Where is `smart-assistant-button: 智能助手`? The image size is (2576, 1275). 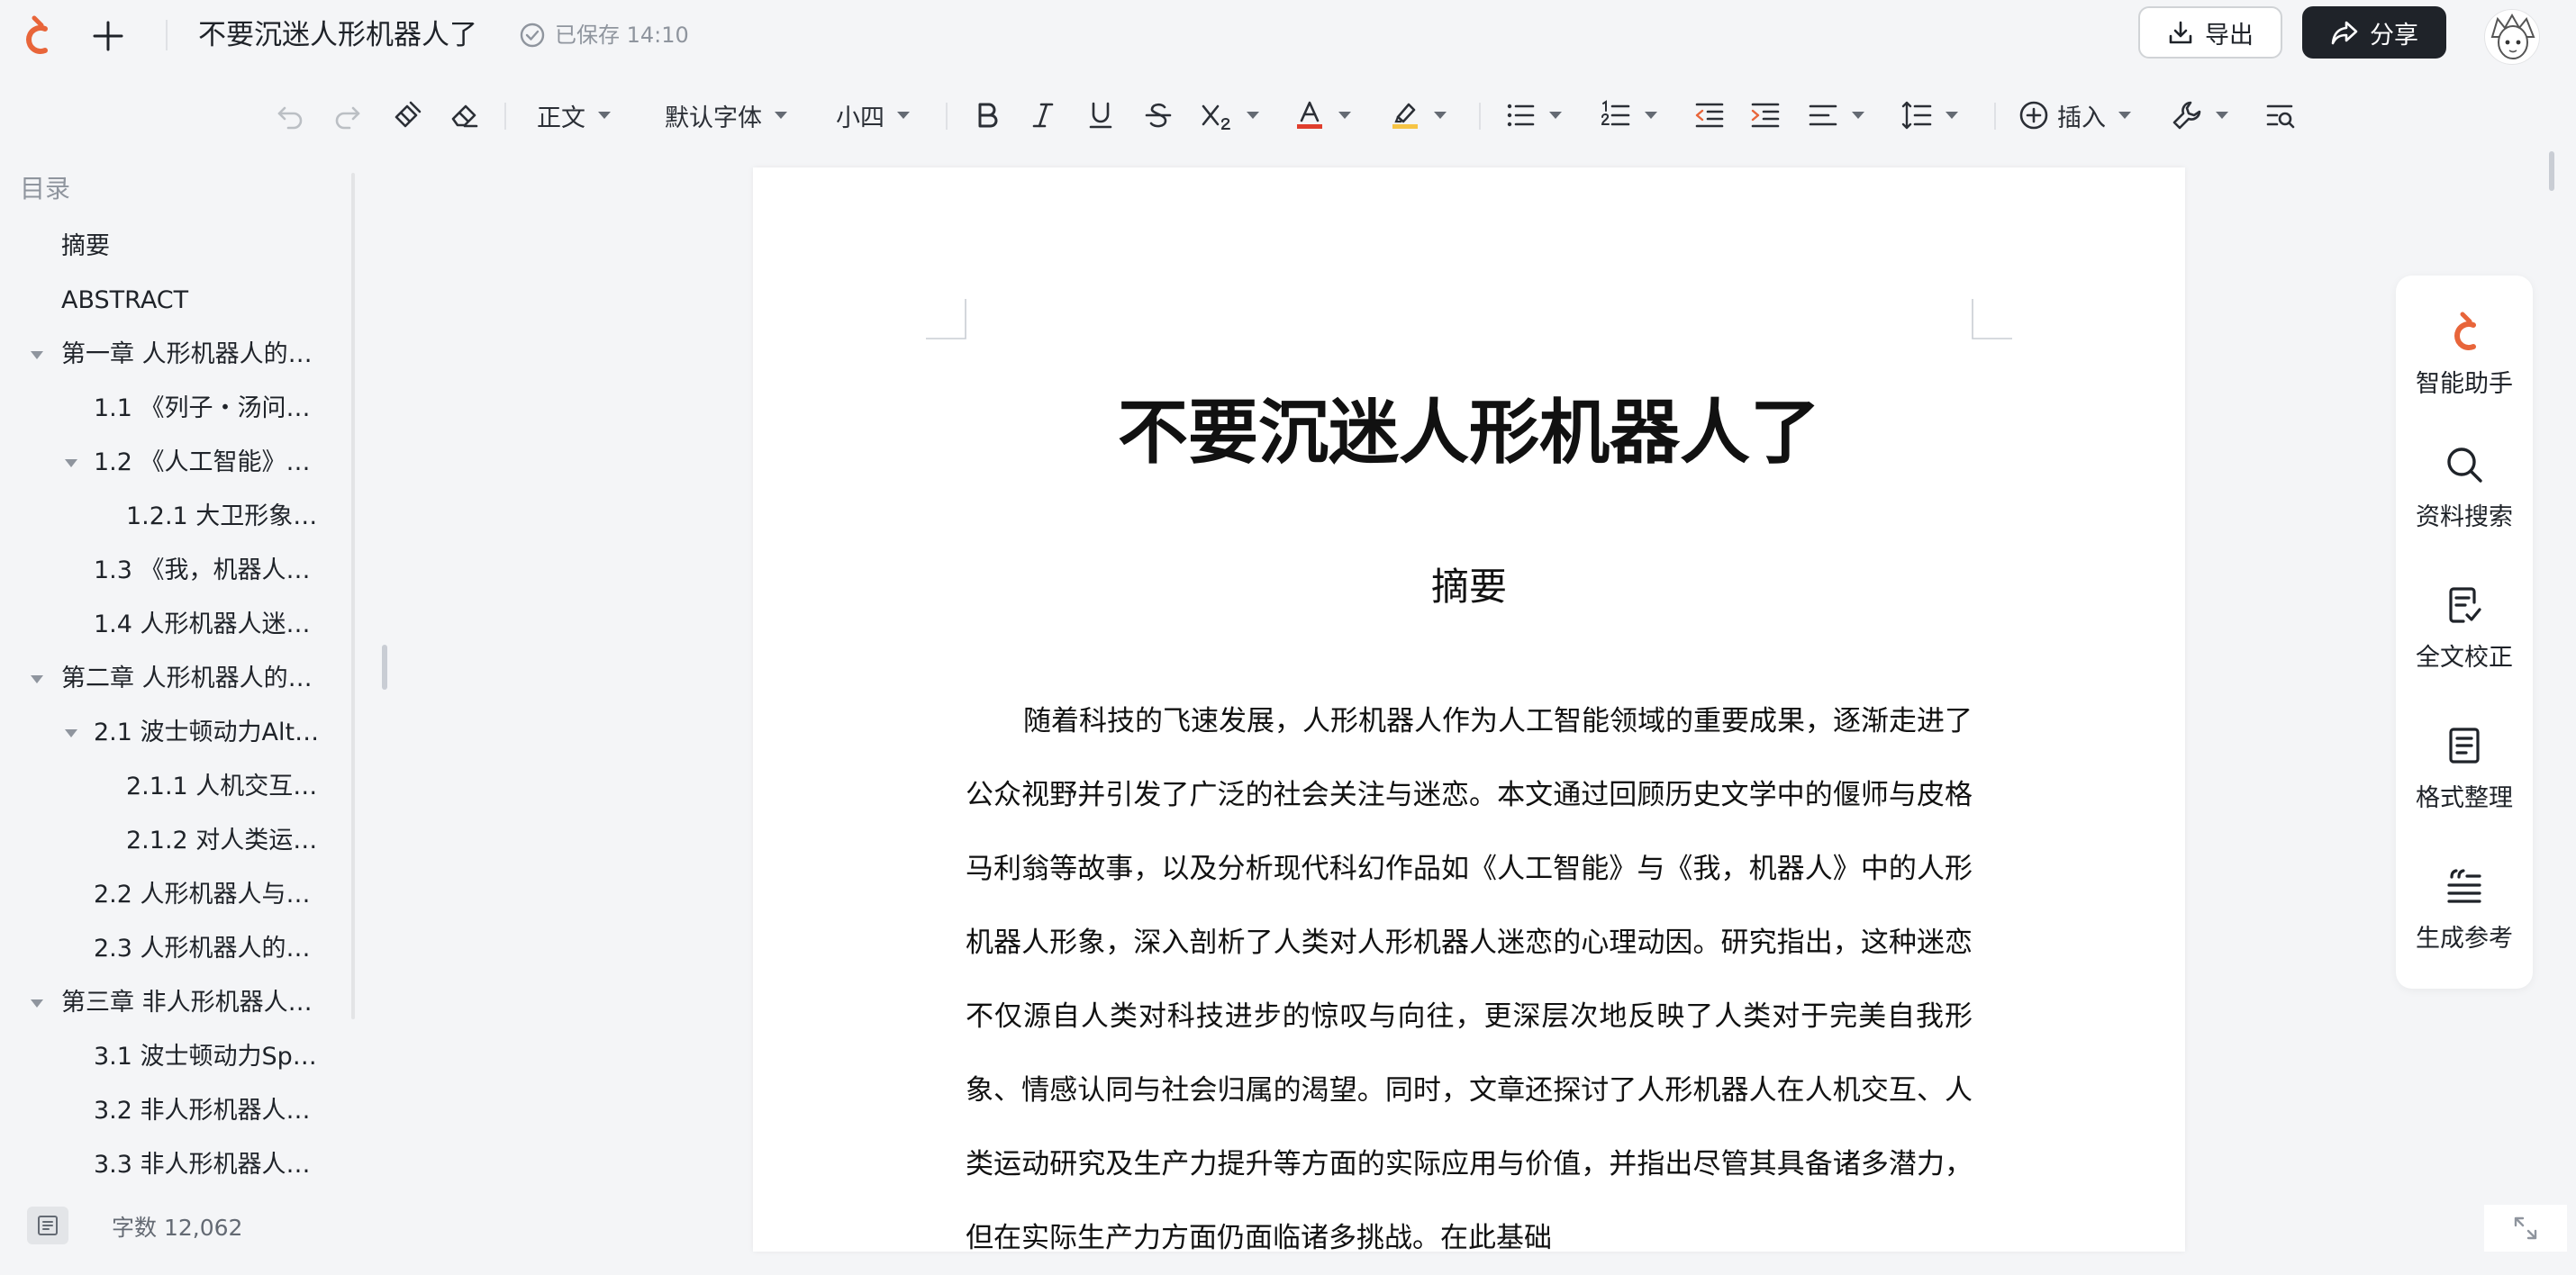 smart-assistant-button: 智能助手 is located at coordinates (2464, 362).